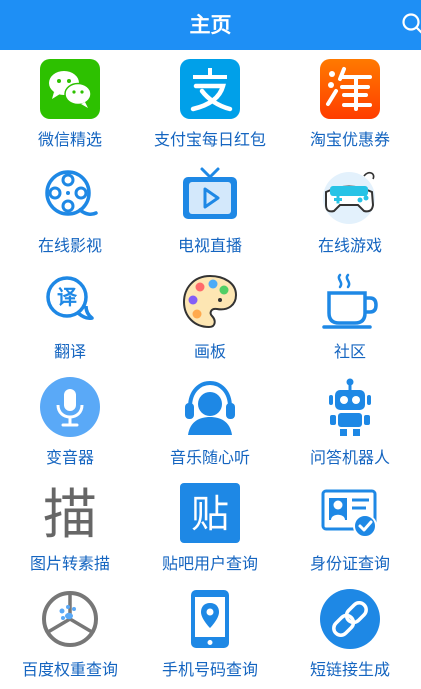 The image size is (421, 689). I want to click on grid-item-label: 短链接生成, so click(349, 669).